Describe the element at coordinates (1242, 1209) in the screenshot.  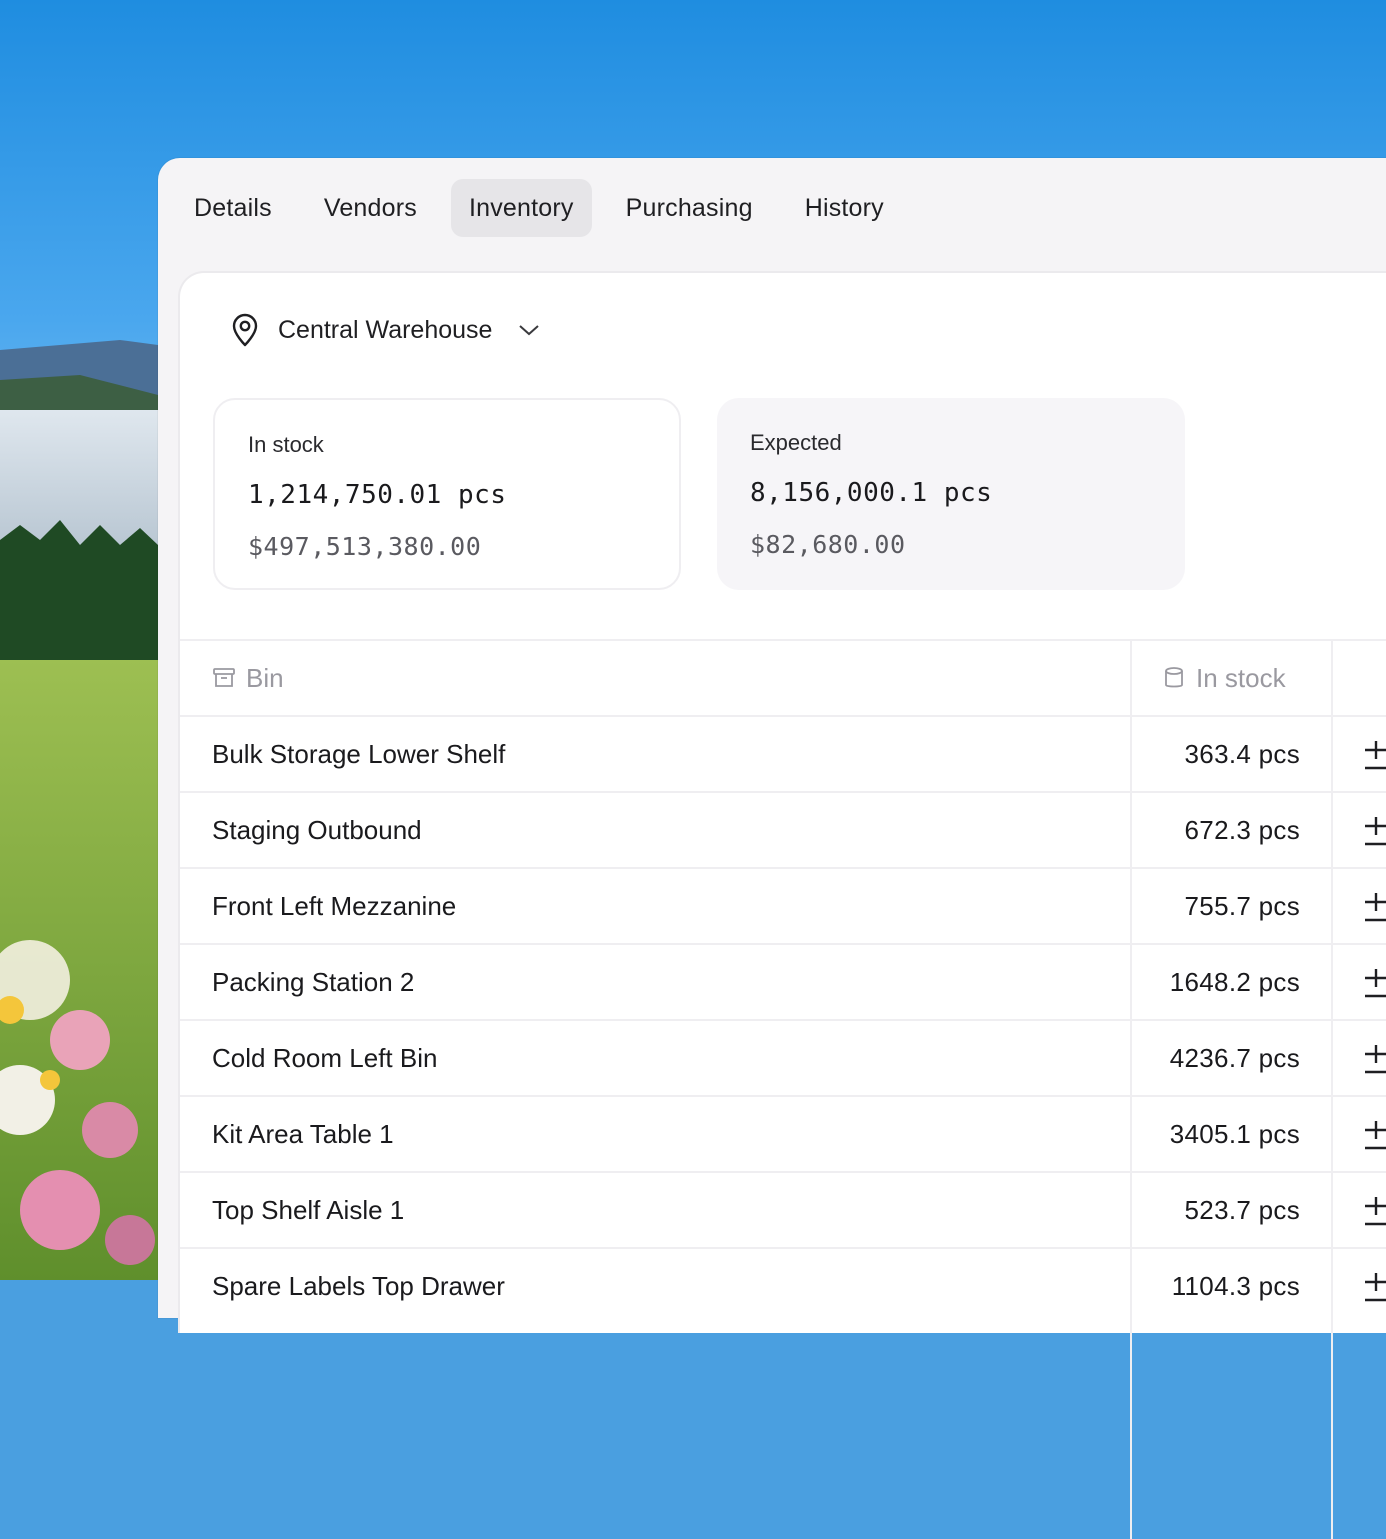
I see `bin-quantity: 523.7 pcs` at that location.